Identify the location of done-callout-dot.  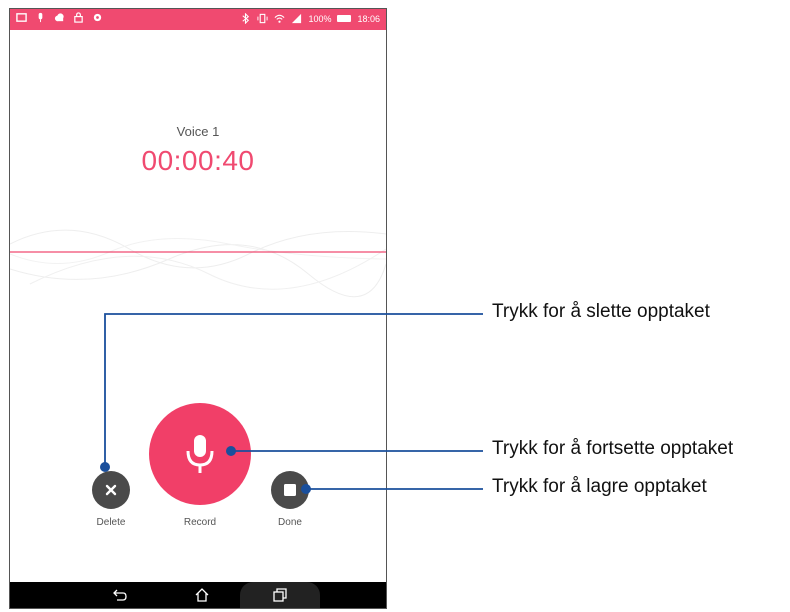
(306, 489).